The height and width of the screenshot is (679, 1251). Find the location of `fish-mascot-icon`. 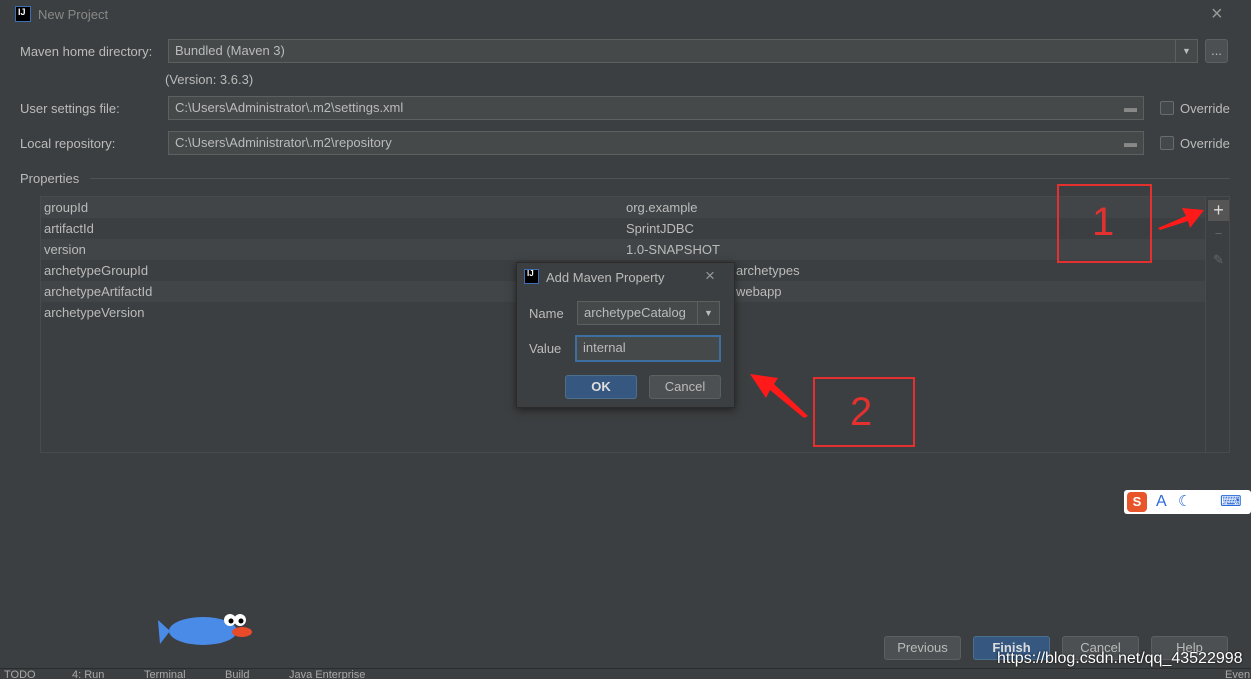

fish-mascot-icon is located at coordinates (205, 629).